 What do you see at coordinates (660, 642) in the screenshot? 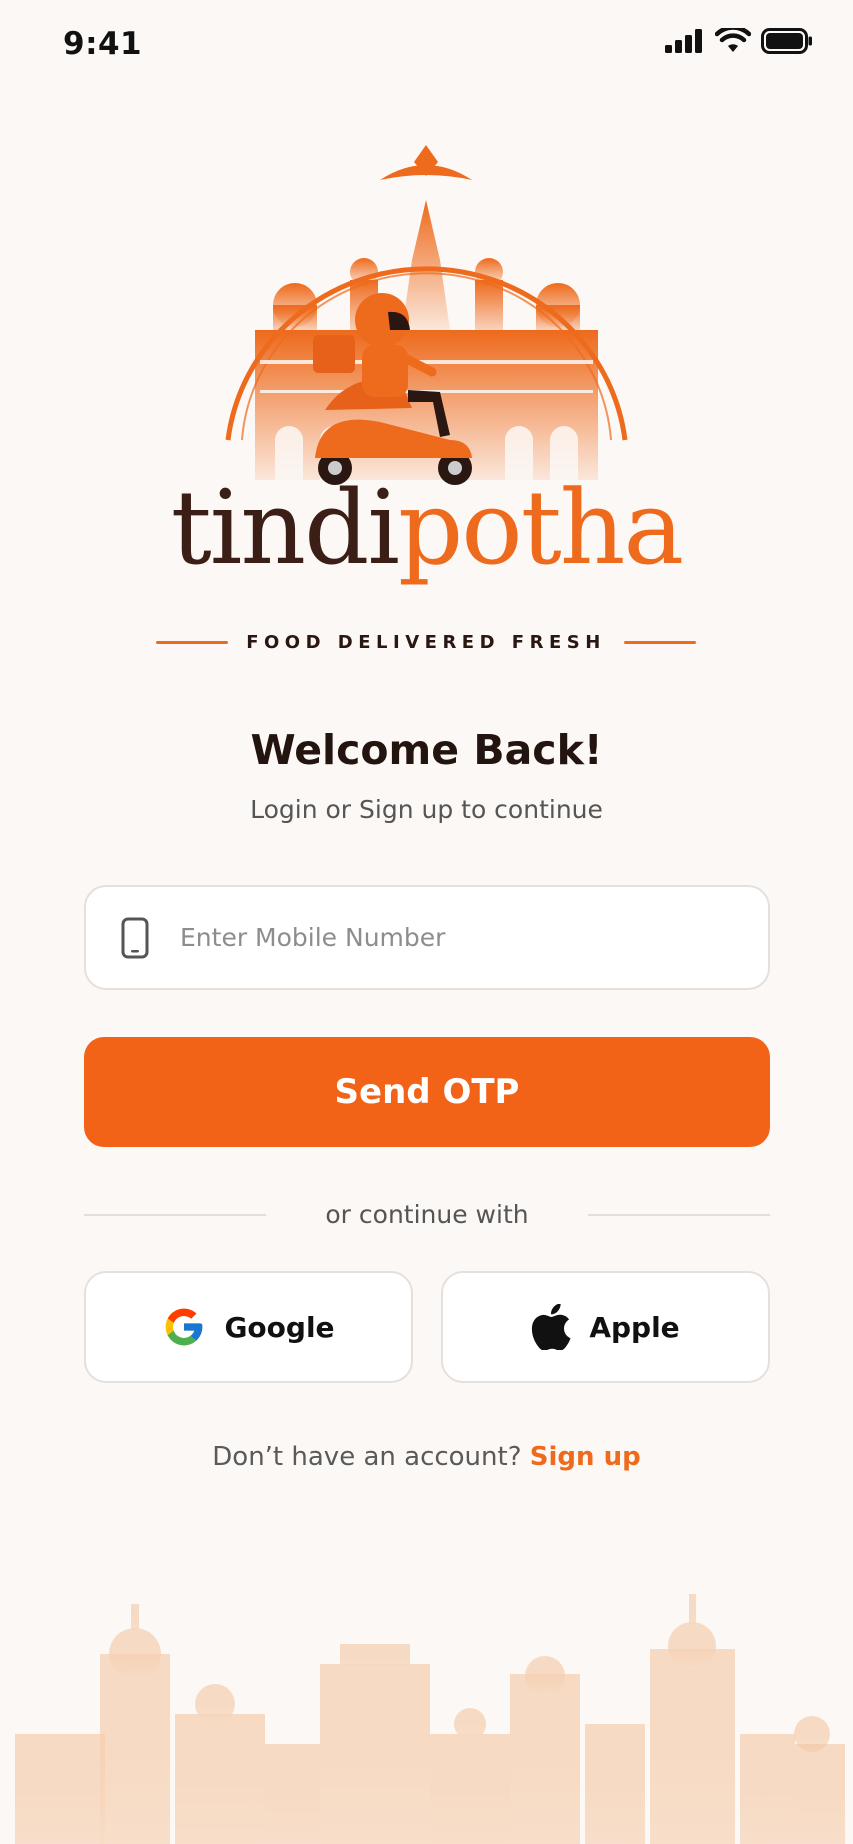
I see `tagline-divider-right` at bounding box center [660, 642].